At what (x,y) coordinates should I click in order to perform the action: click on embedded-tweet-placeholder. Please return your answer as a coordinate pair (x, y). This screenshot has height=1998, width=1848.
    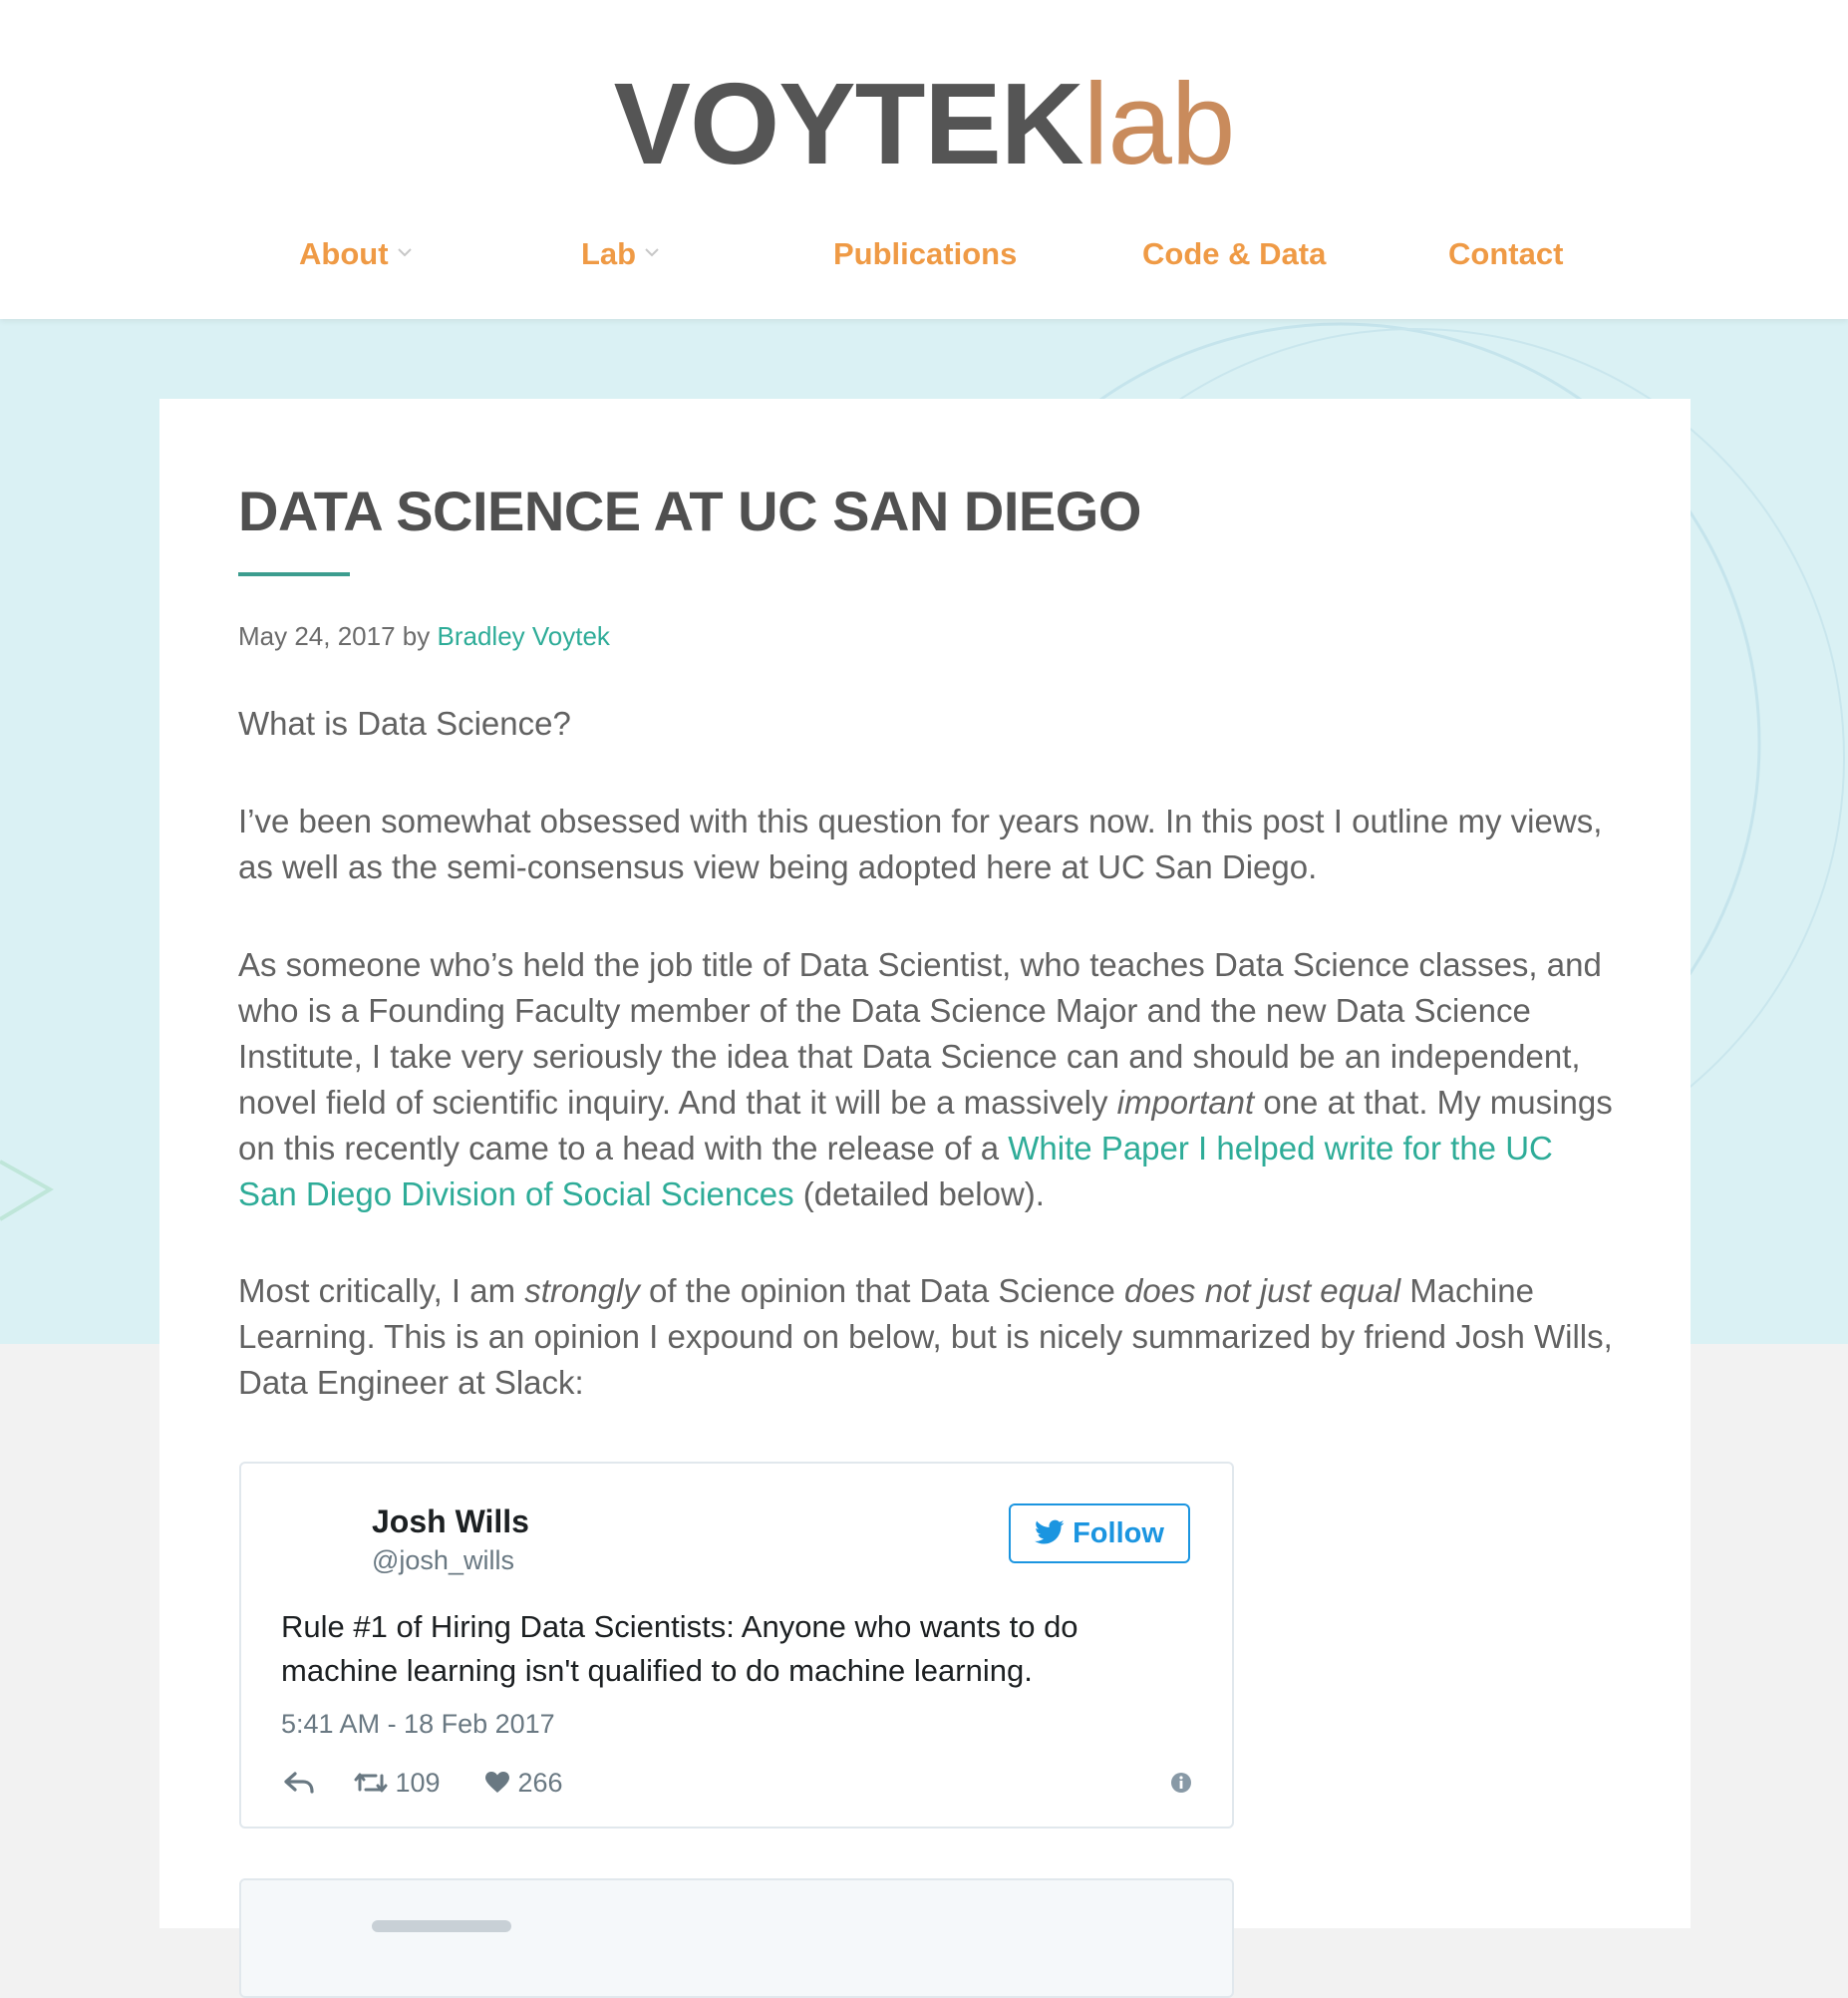
    Looking at the image, I should click on (736, 1938).